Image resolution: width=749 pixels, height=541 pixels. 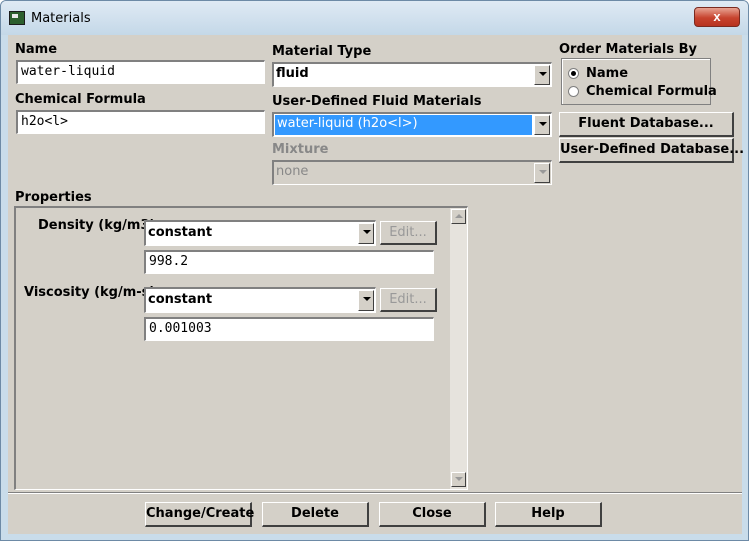 What do you see at coordinates (548, 514) in the screenshot?
I see `help-button: Help` at bounding box center [548, 514].